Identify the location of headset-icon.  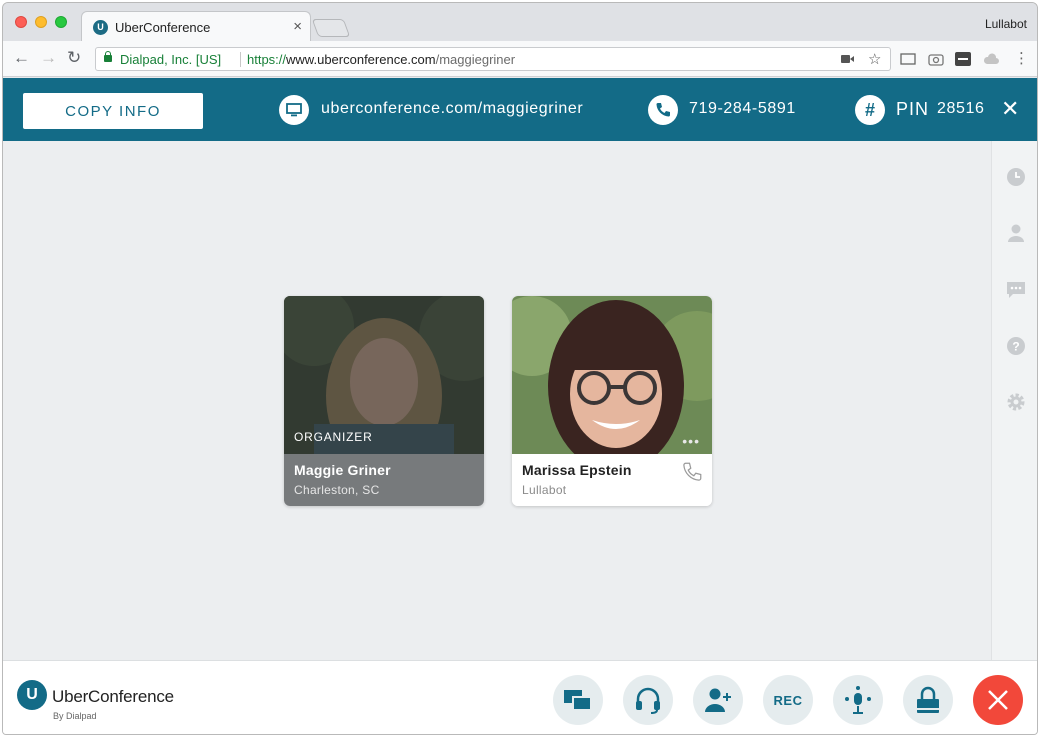
(648, 700).